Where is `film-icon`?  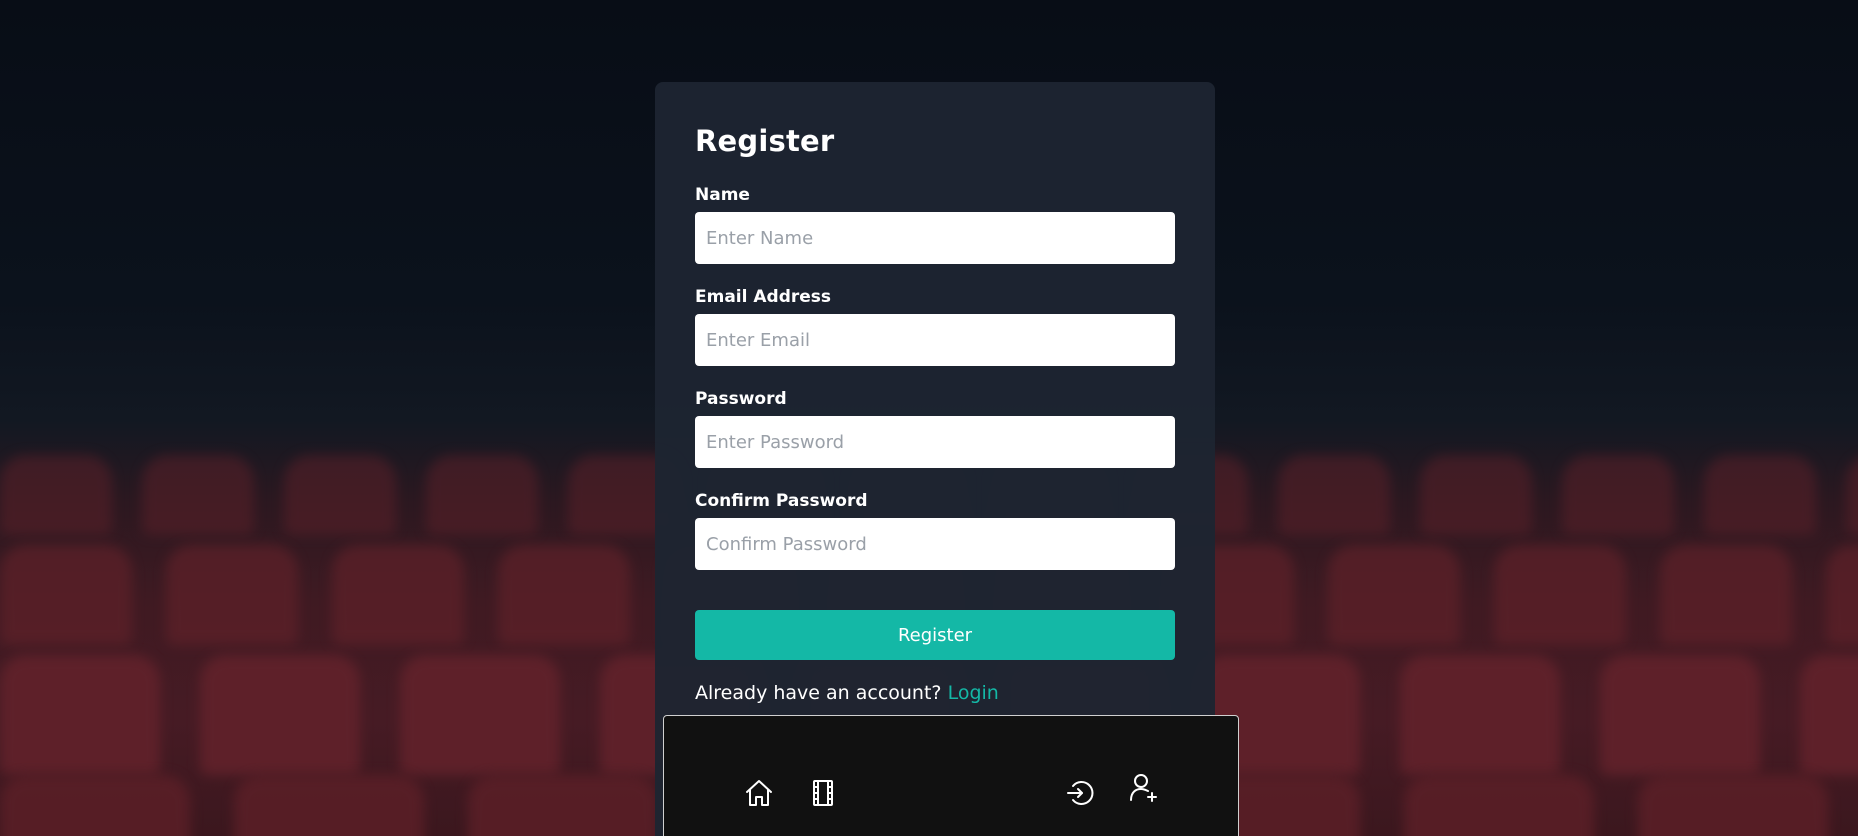 film-icon is located at coordinates (823, 793).